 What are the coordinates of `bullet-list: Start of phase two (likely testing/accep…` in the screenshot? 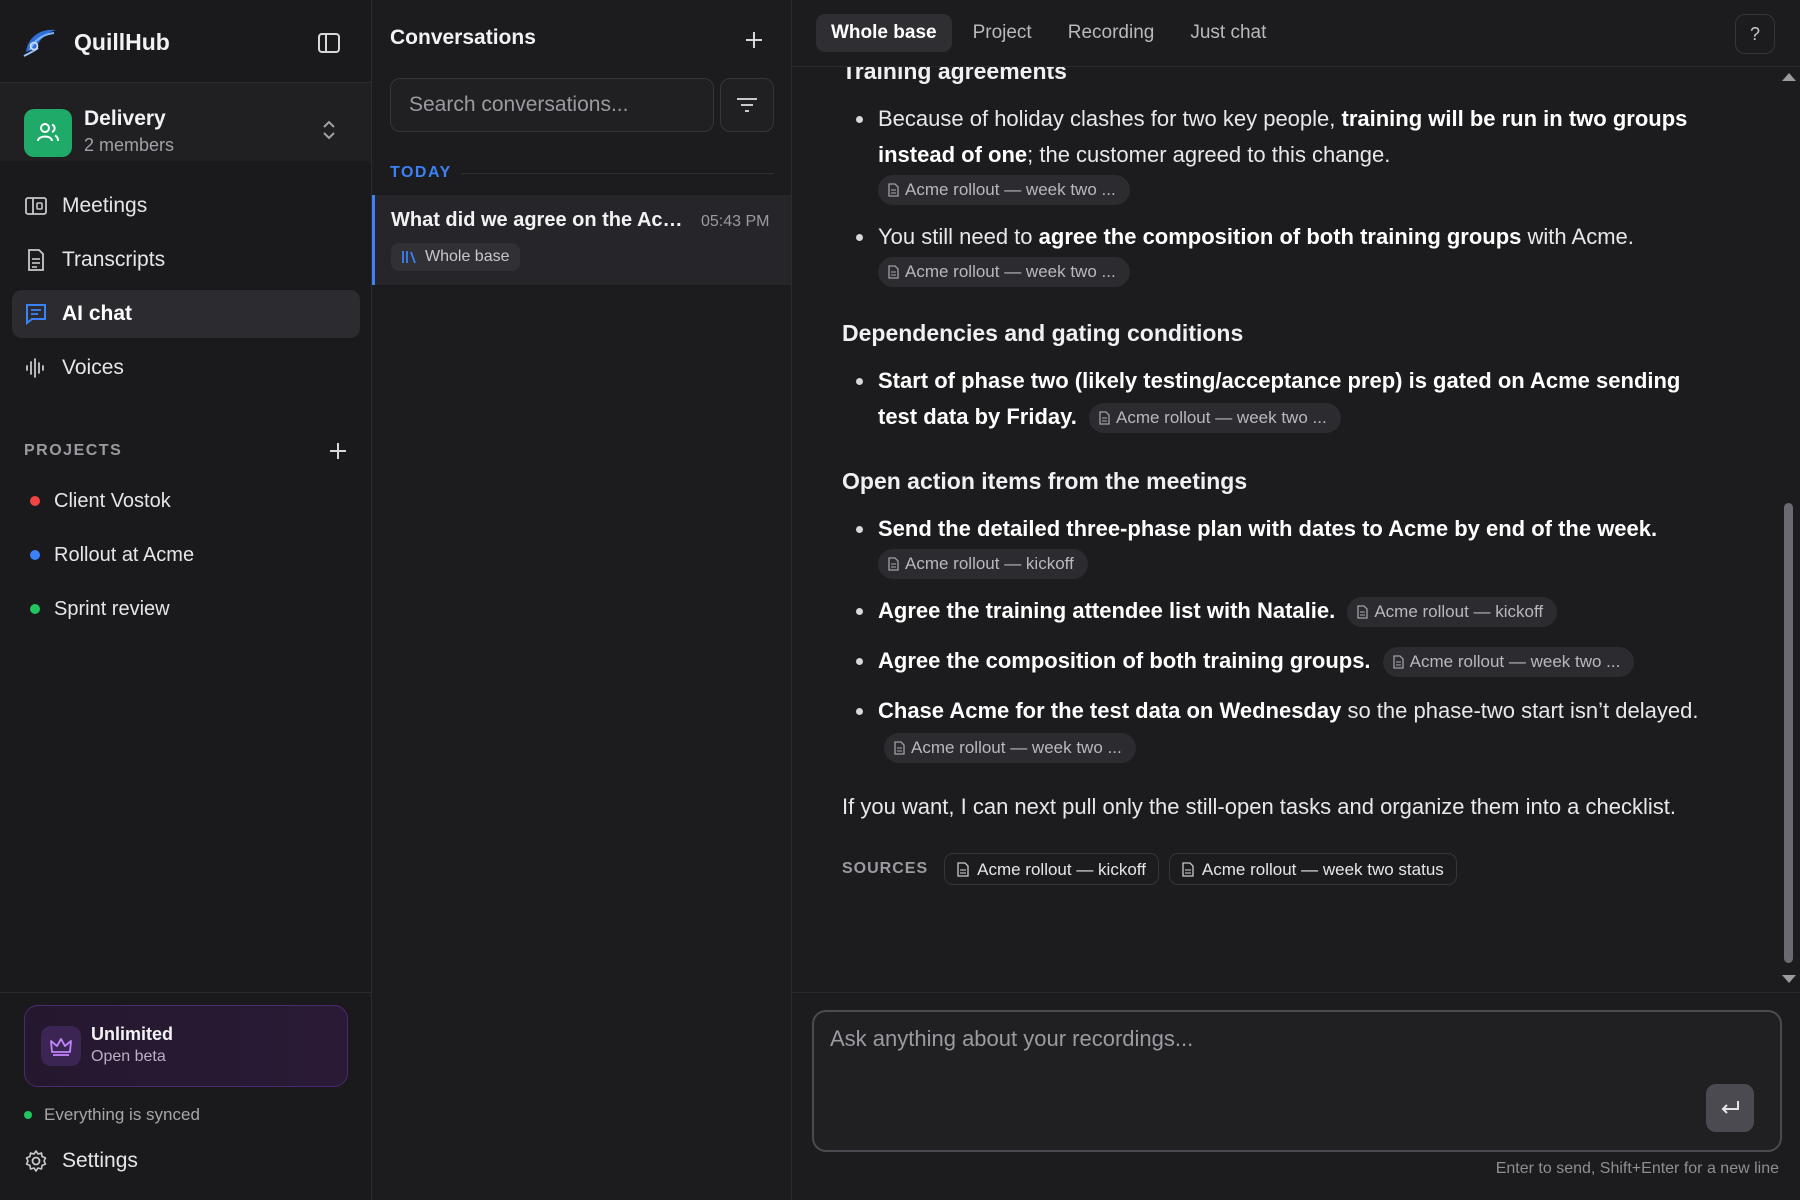 It's located at (1282, 399).